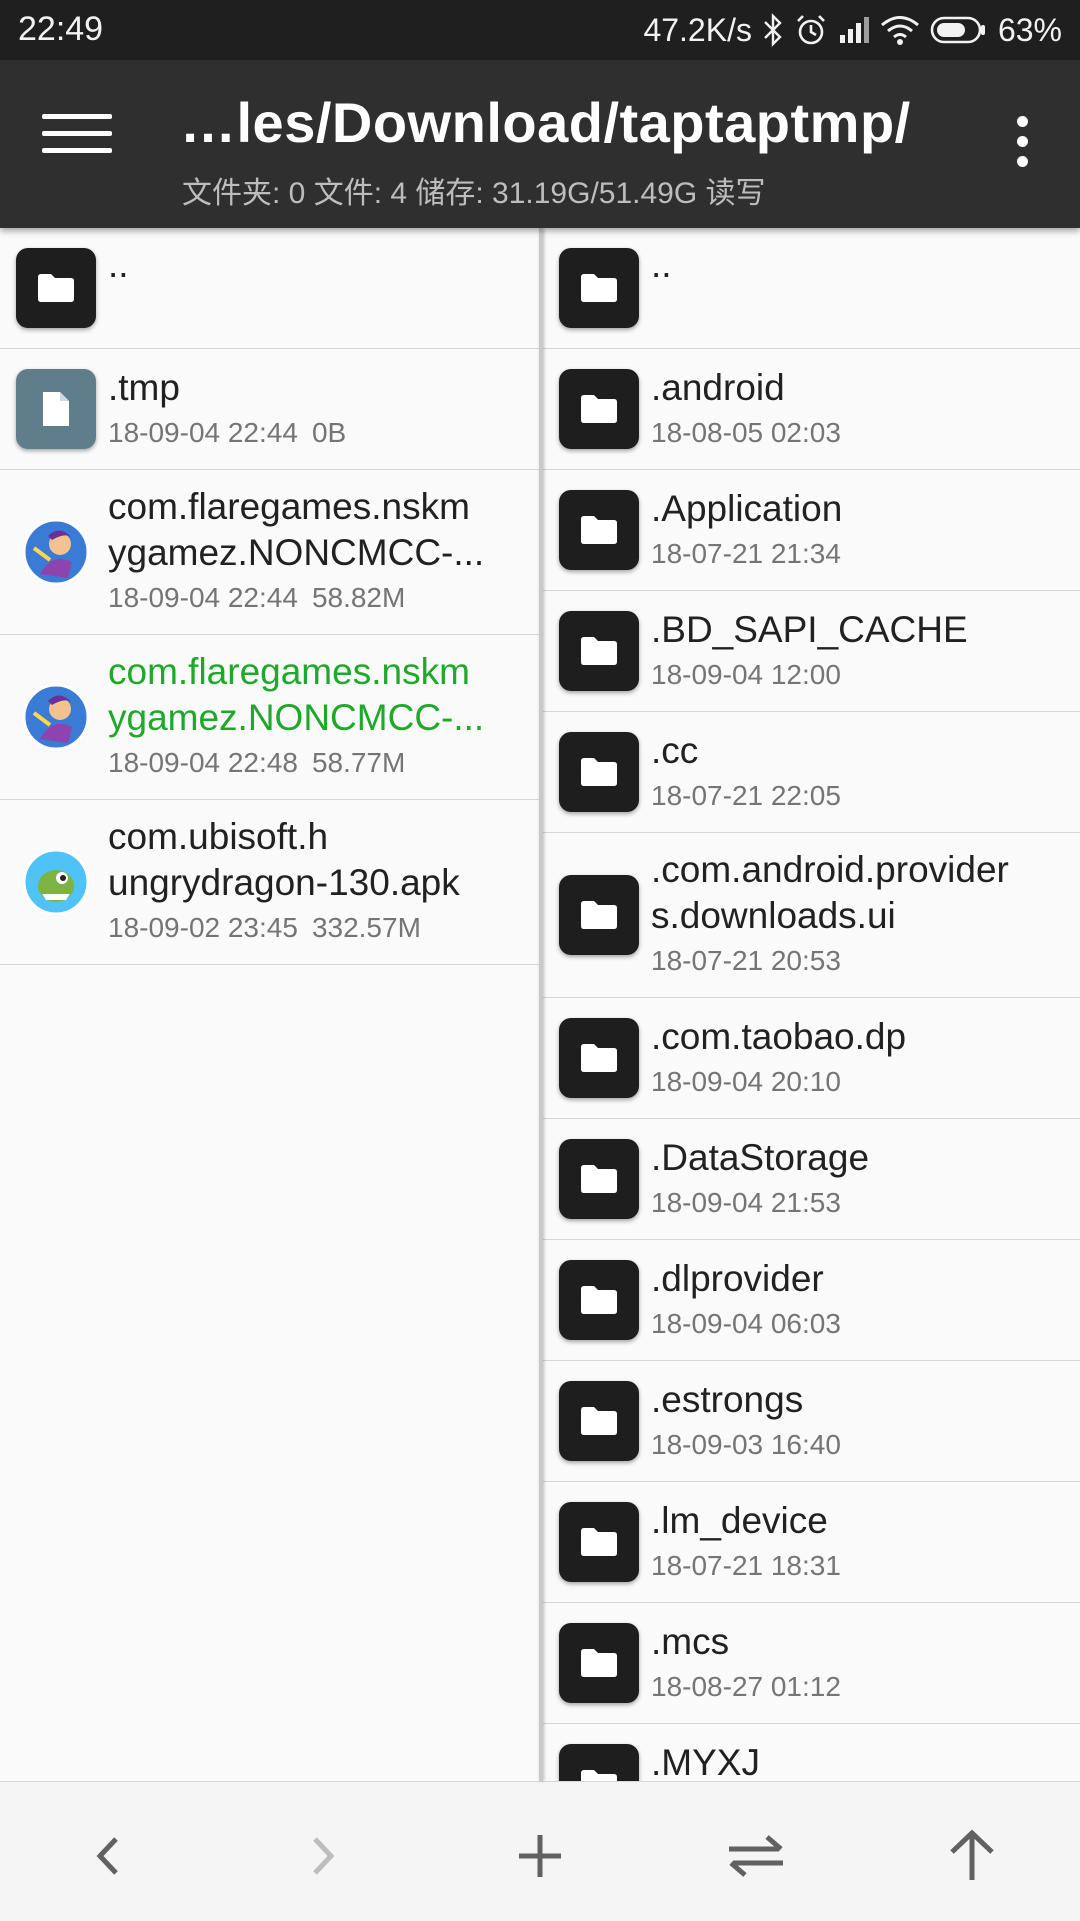  I want to click on storage-info: 文件夹: 0 文件: 4 储存: 31.19G/51.49G 读写, so click(474, 193).